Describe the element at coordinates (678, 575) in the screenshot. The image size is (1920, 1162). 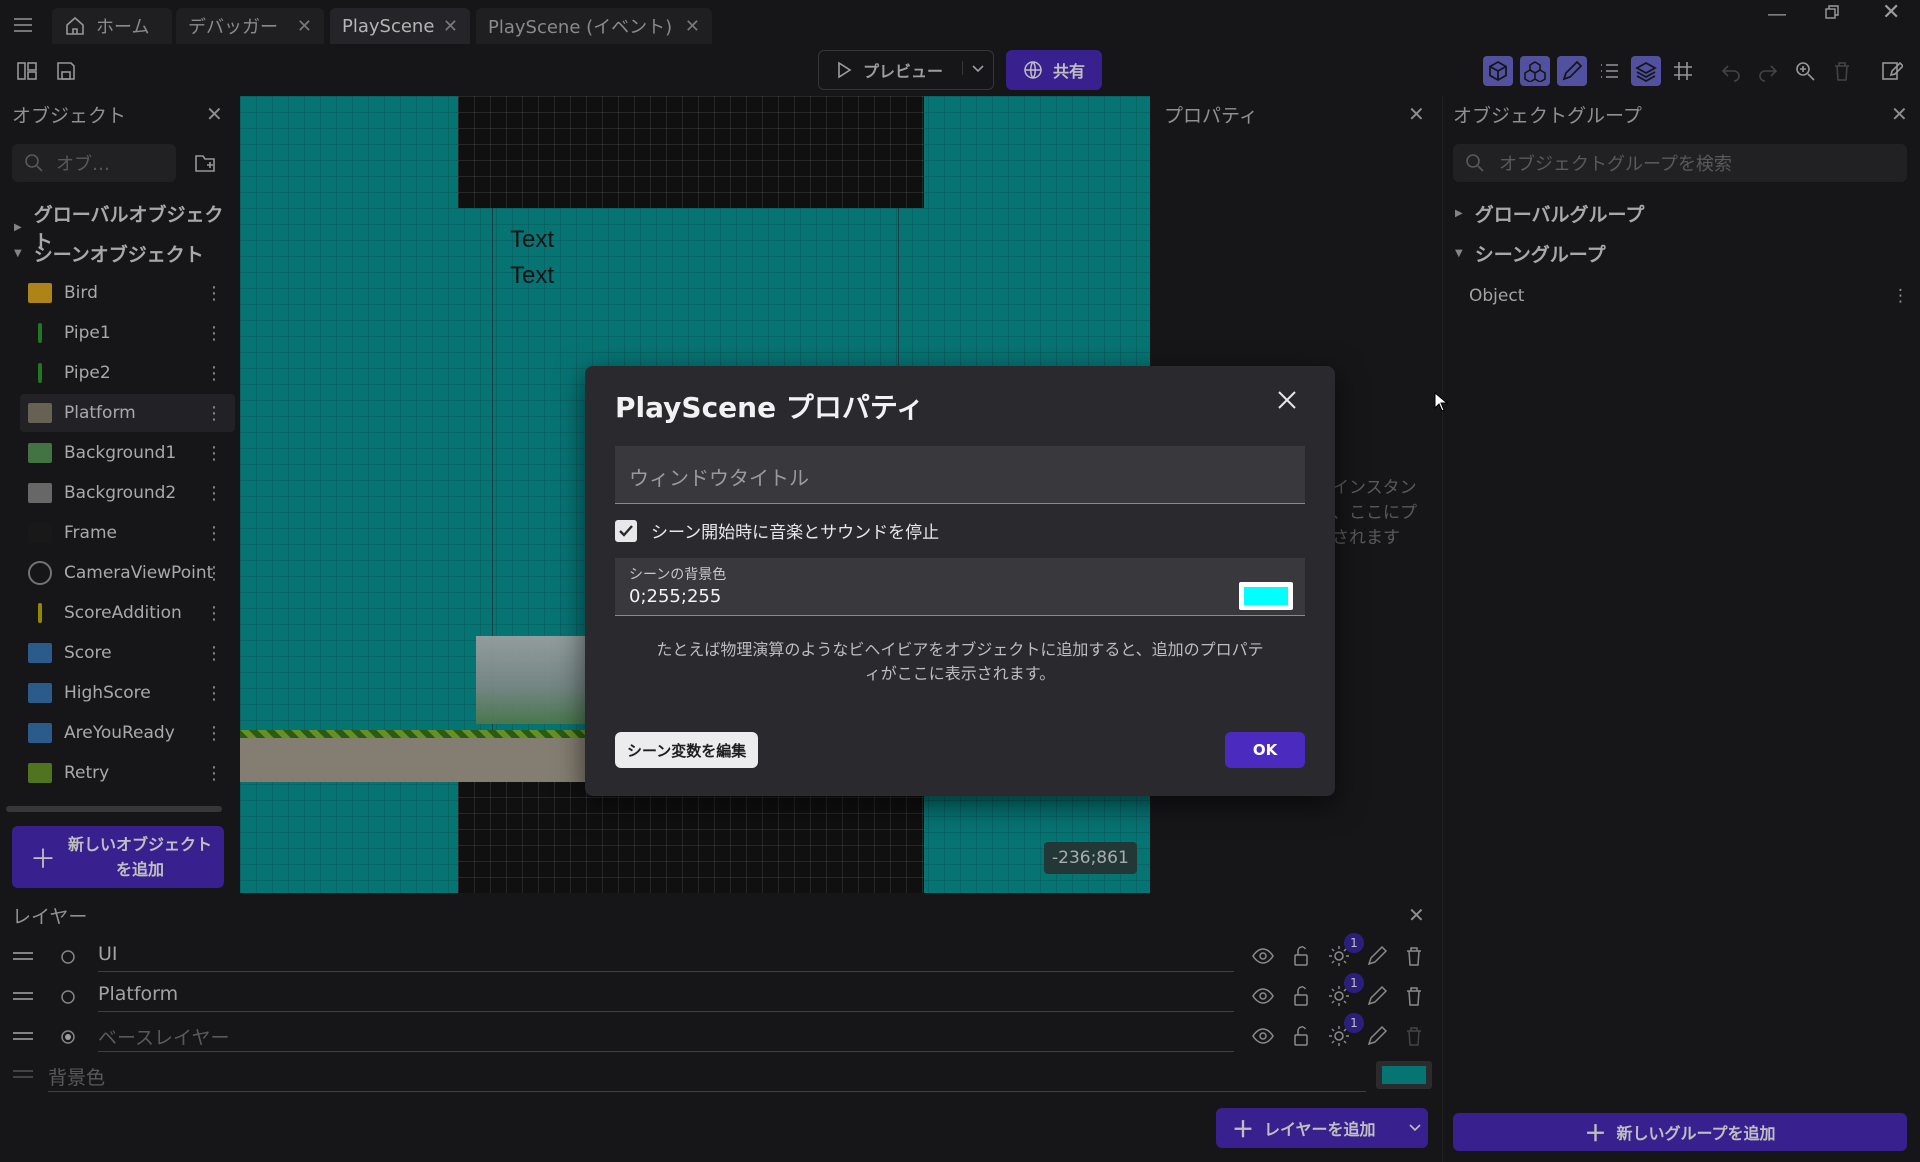
I see `bg-color-label: シーンの背景色` at that location.